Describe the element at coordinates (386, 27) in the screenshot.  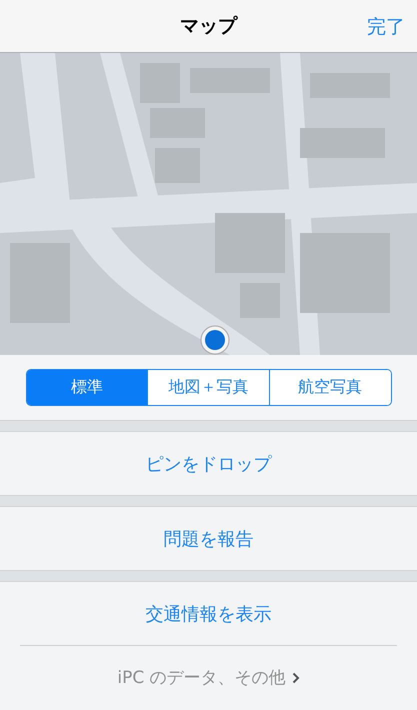
I see `done-button: 完了` at that location.